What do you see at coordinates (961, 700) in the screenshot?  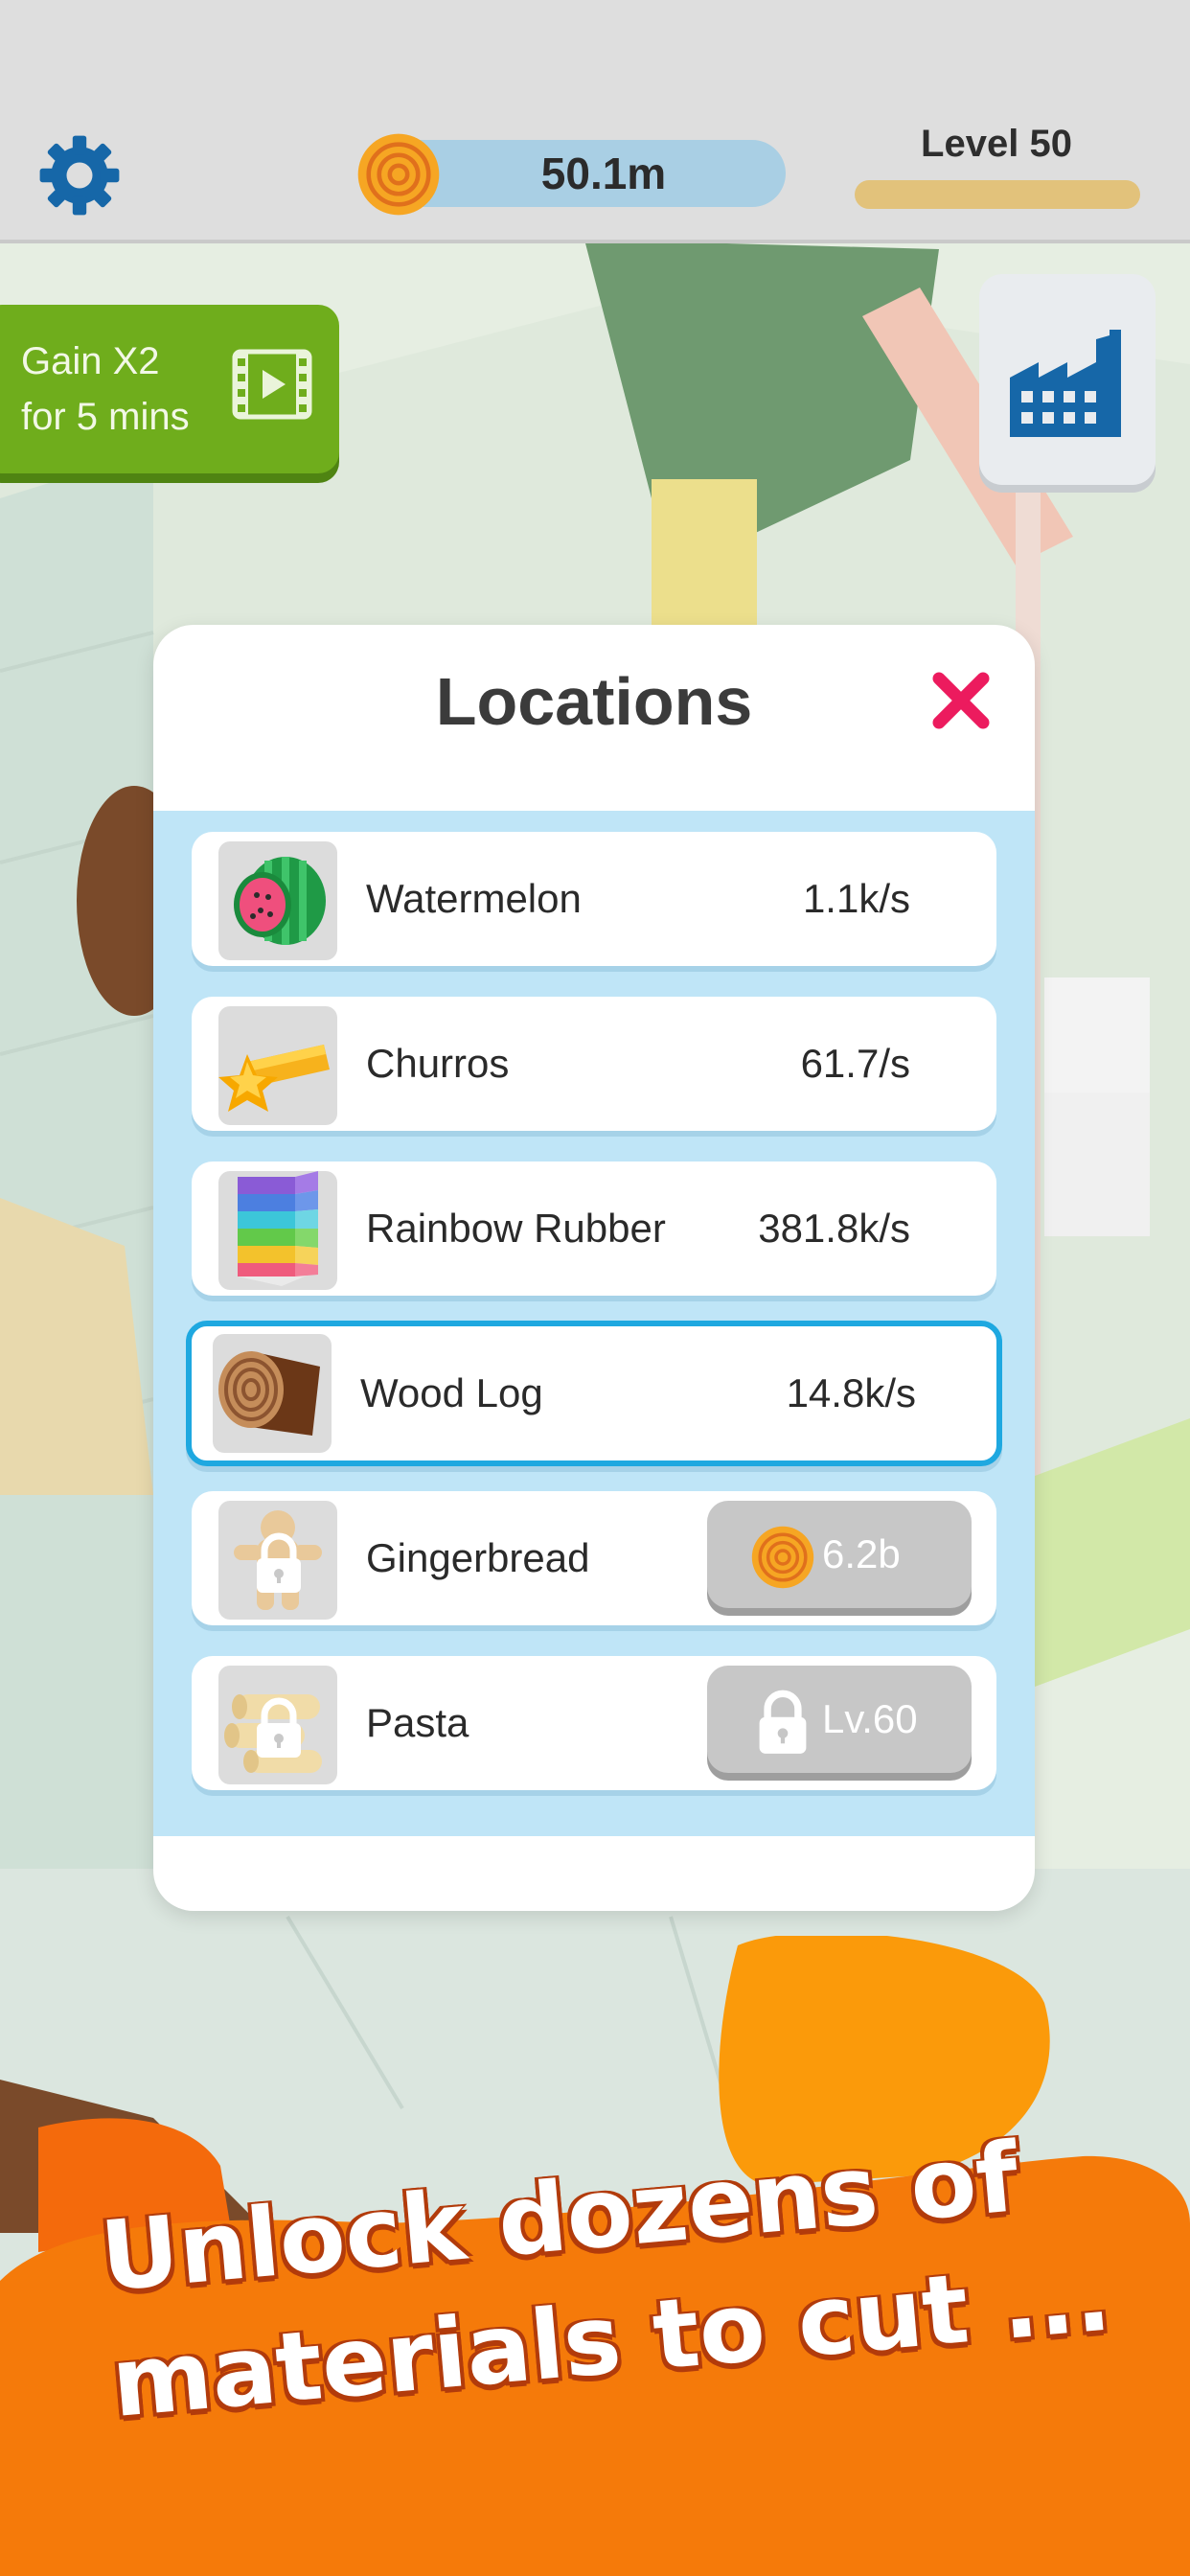 I see `close-icon` at bounding box center [961, 700].